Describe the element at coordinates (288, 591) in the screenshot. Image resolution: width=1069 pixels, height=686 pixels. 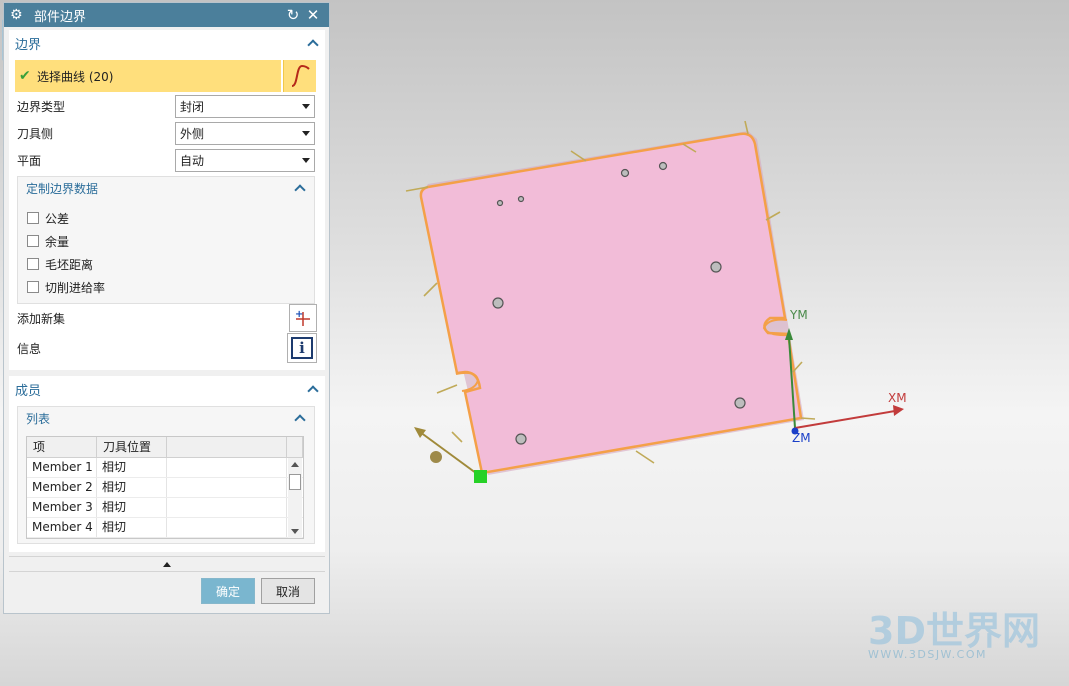
I see `cancel-button: 取消` at that location.